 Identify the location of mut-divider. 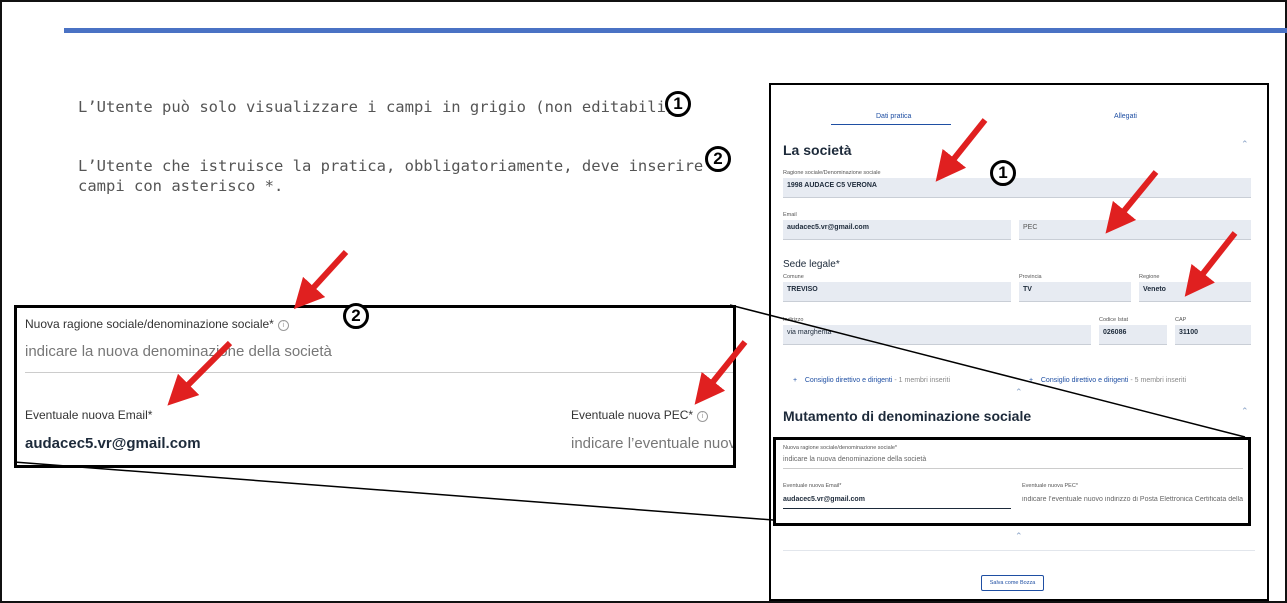
(1013, 468).